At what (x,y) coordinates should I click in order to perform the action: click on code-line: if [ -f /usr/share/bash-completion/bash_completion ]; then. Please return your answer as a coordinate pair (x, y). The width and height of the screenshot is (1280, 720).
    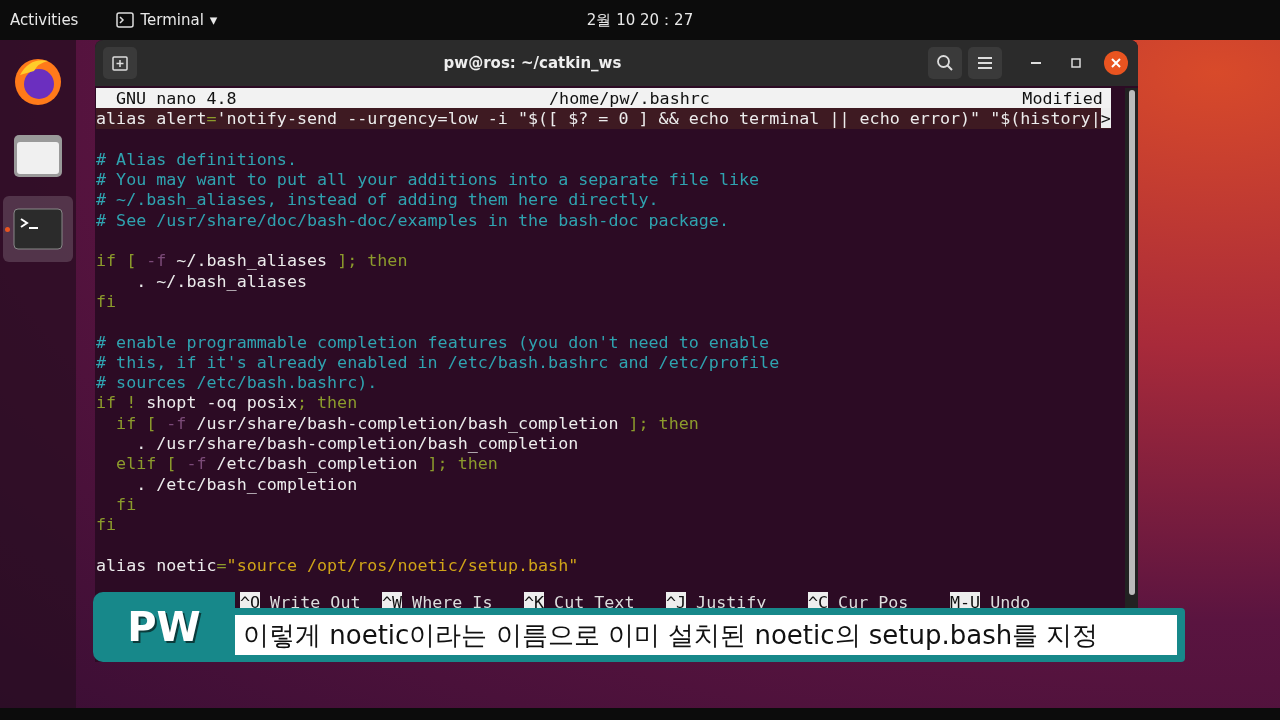
    Looking at the image, I should click on (407, 423).